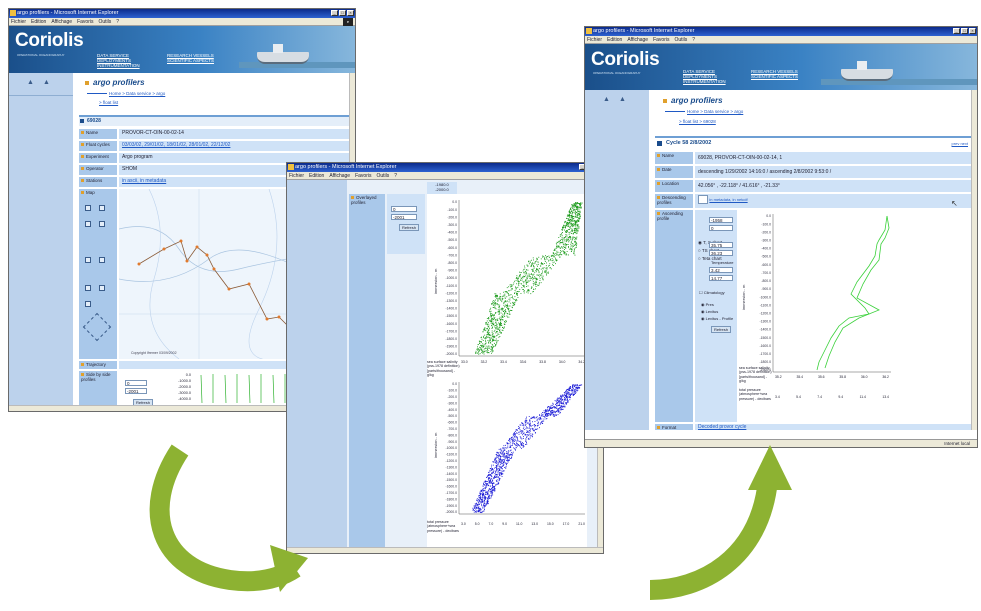 This screenshot has height=611, width=981. I want to click on horizontal-scrollbar, so click(445, 550).